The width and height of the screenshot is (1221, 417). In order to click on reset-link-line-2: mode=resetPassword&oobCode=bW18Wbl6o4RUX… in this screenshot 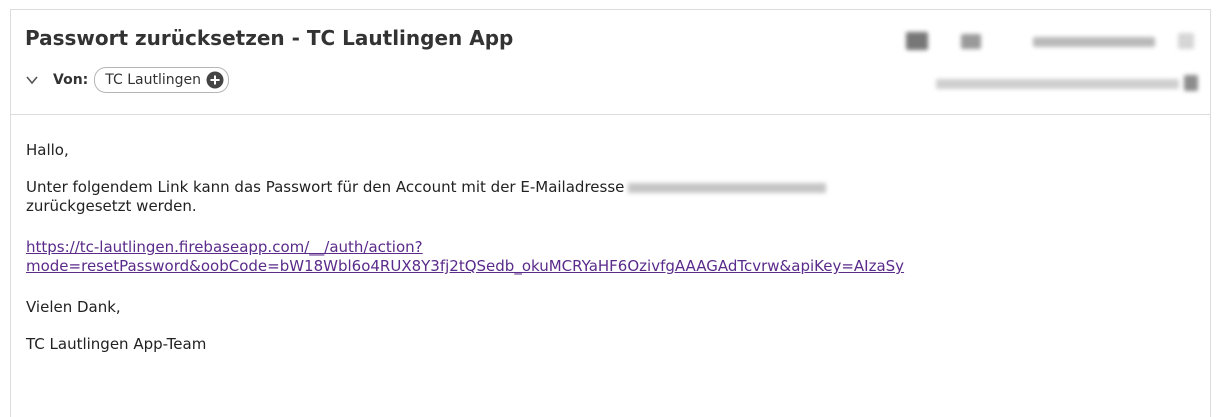, I will do `click(465, 266)`.